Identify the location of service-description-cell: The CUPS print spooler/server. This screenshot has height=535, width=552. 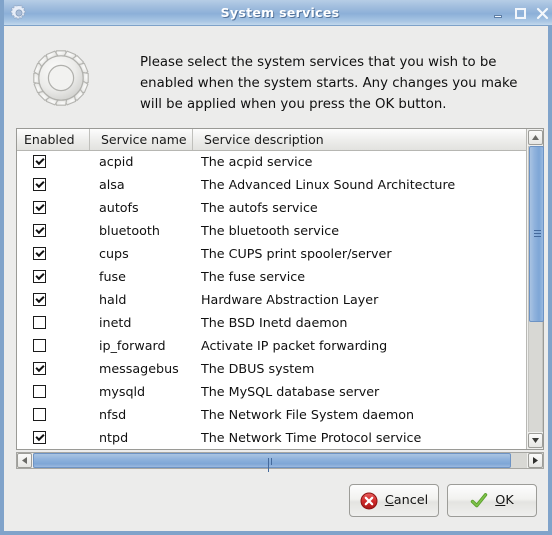
(296, 253).